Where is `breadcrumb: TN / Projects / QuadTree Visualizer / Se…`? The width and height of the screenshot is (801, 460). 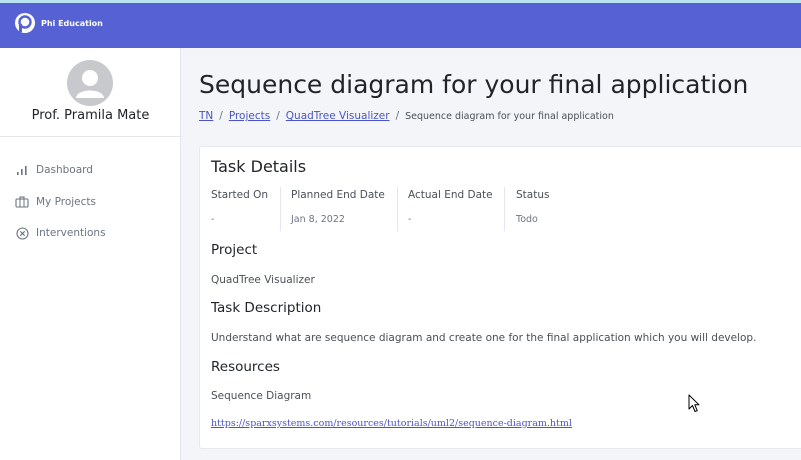
breadcrumb: TN / Projects / QuadTree Visualizer / Se… is located at coordinates (406, 116).